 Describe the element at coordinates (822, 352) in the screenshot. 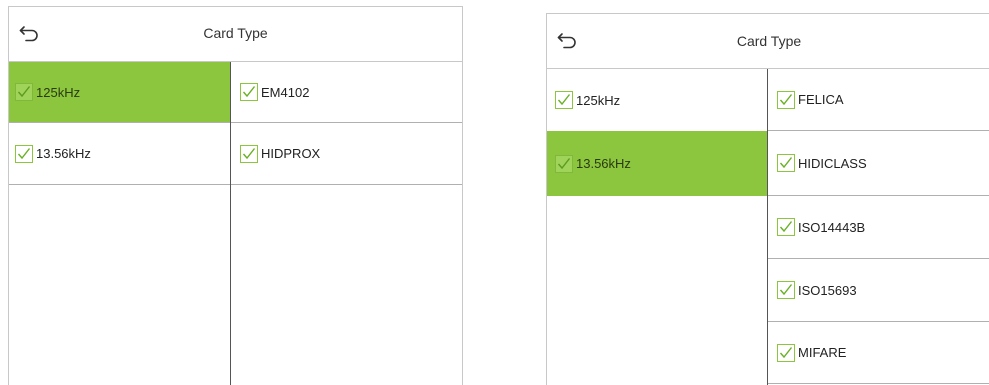

I see `card-type-label: MIFARE` at that location.